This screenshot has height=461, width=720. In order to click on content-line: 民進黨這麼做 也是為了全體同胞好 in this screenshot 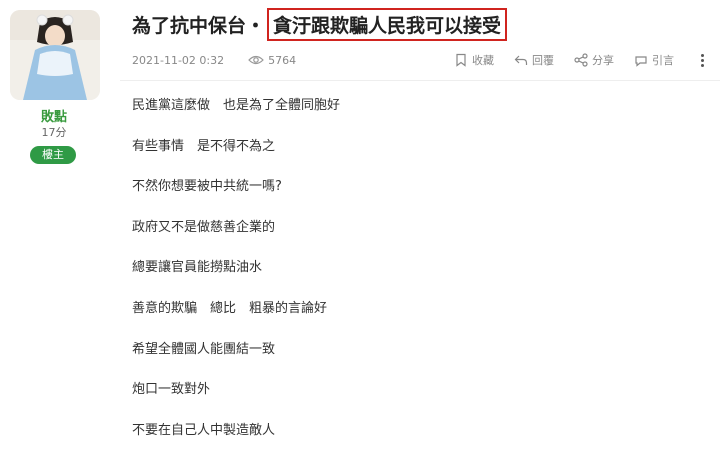, I will do `click(236, 105)`.